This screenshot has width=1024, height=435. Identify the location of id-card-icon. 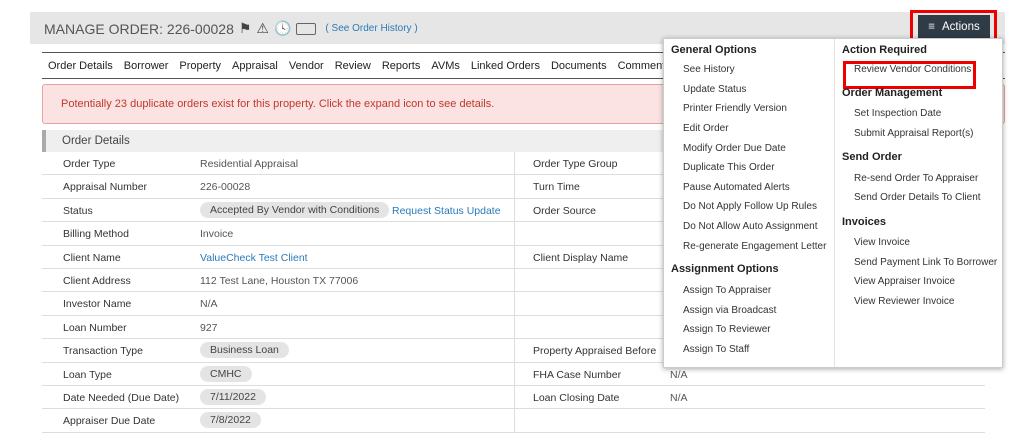
(306, 28).